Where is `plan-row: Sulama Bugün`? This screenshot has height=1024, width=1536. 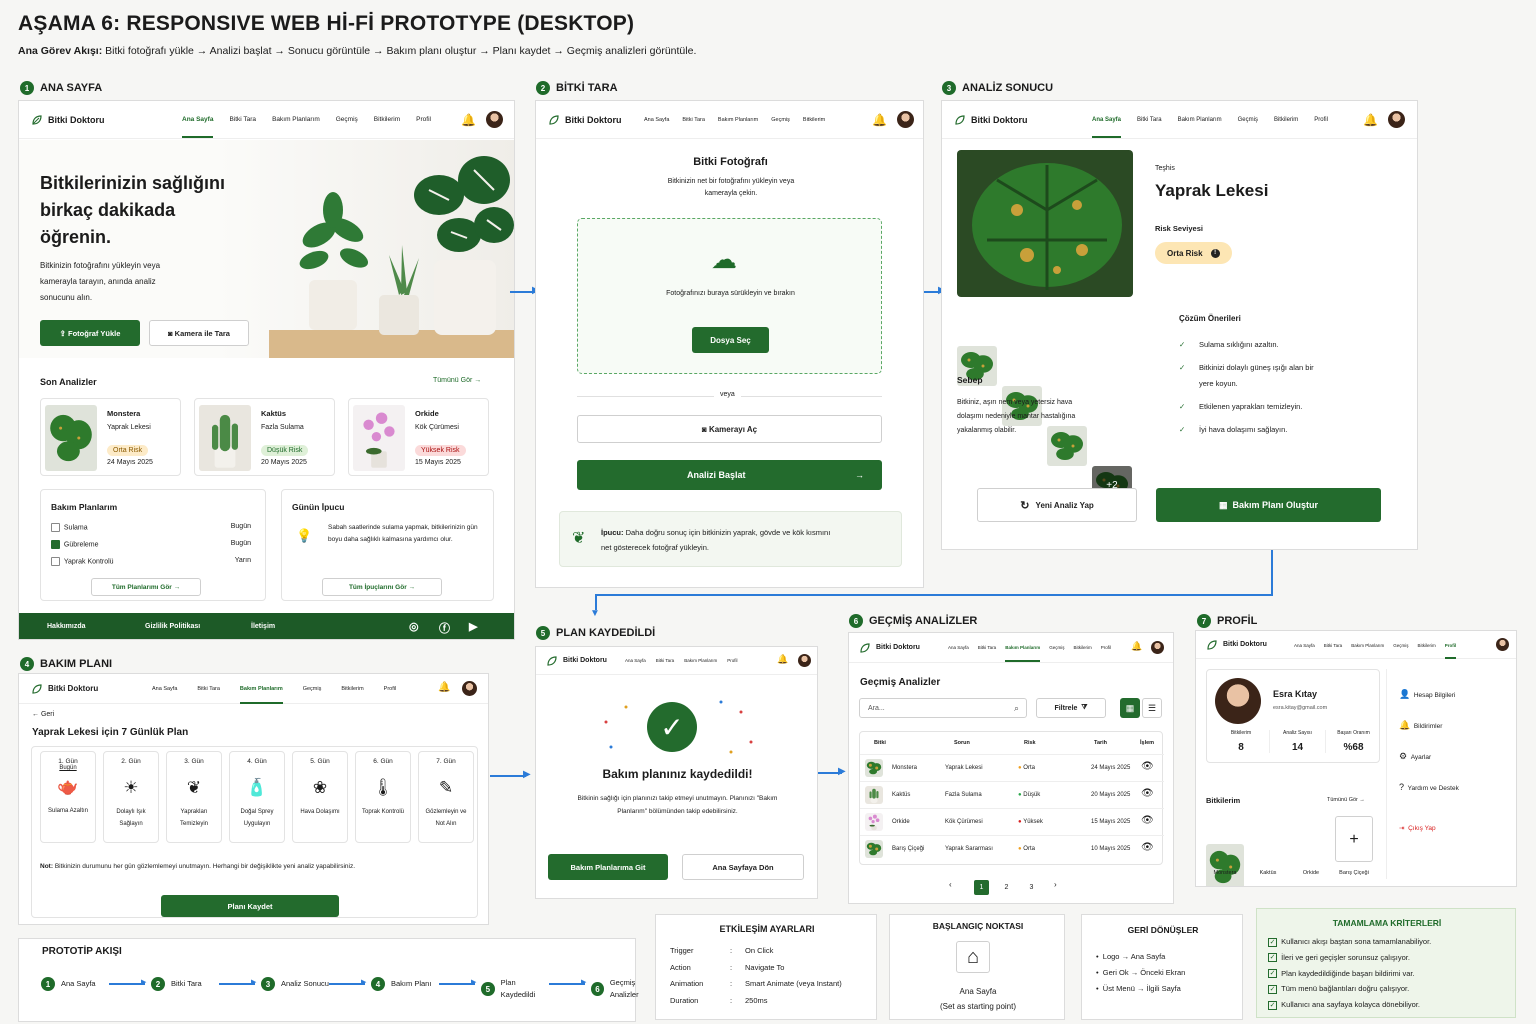 plan-row: Sulama Bugün is located at coordinates (151, 527).